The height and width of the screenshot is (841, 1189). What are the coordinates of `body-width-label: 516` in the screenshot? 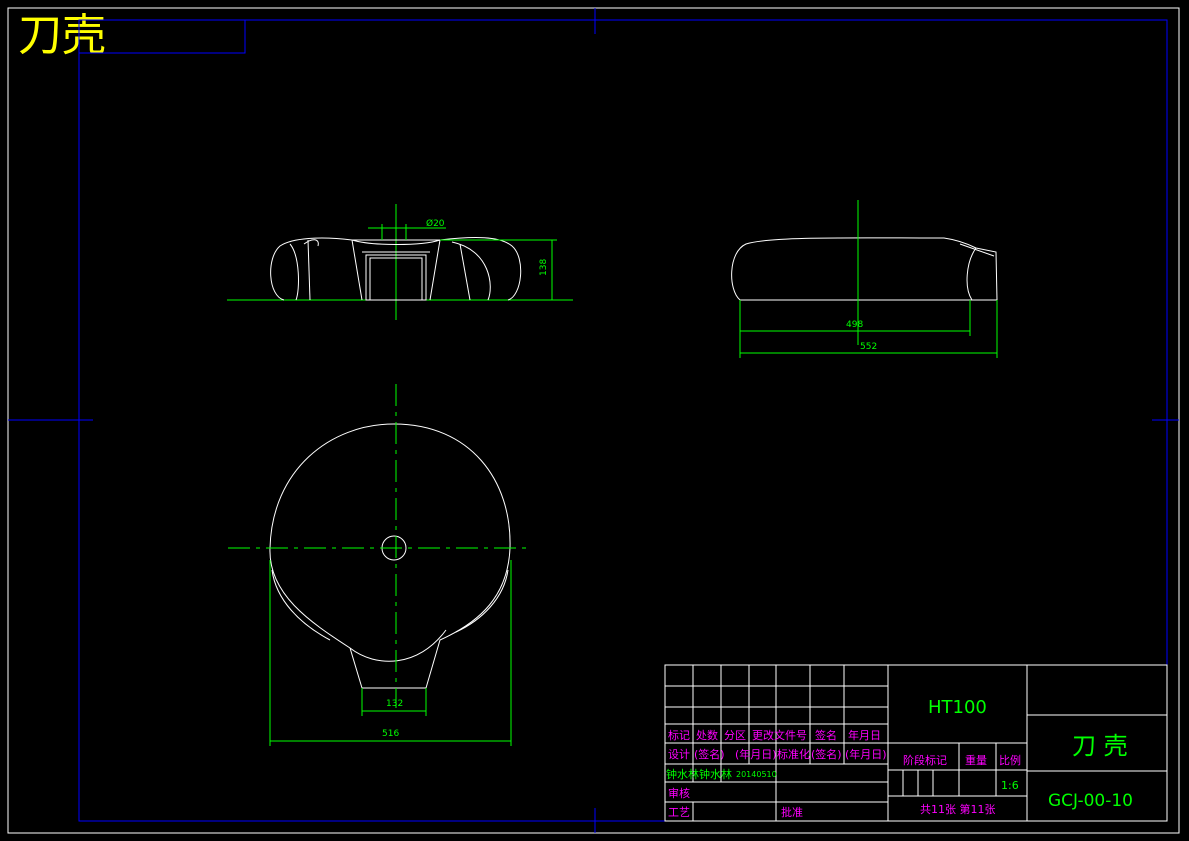 It's located at (390, 734).